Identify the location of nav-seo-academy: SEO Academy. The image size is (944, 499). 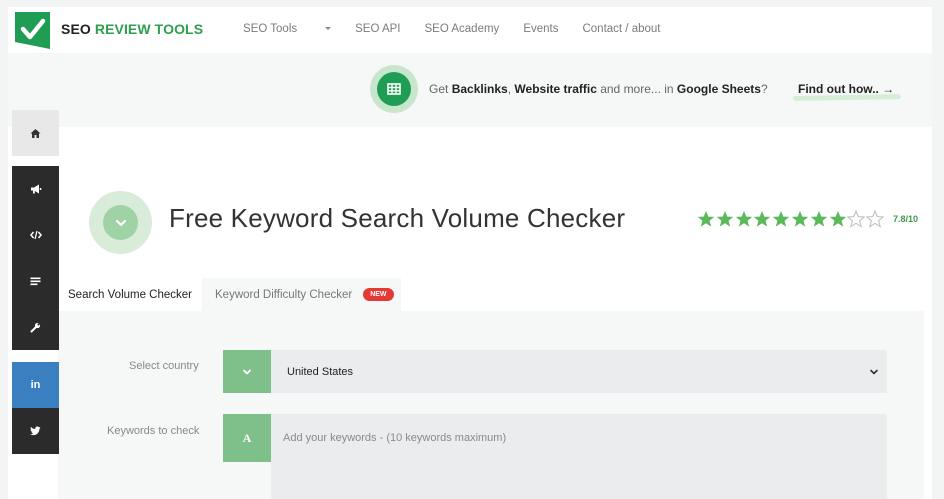
(462, 29).